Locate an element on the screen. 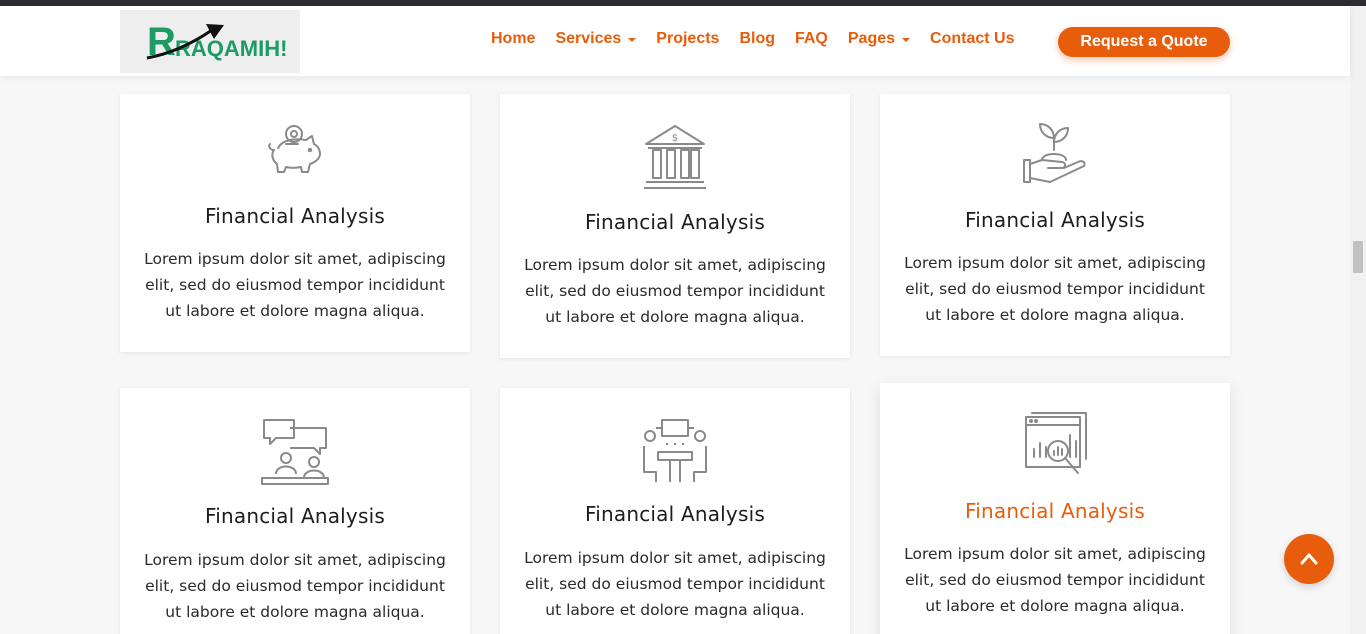  nav-home: Home is located at coordinates (513, 39).